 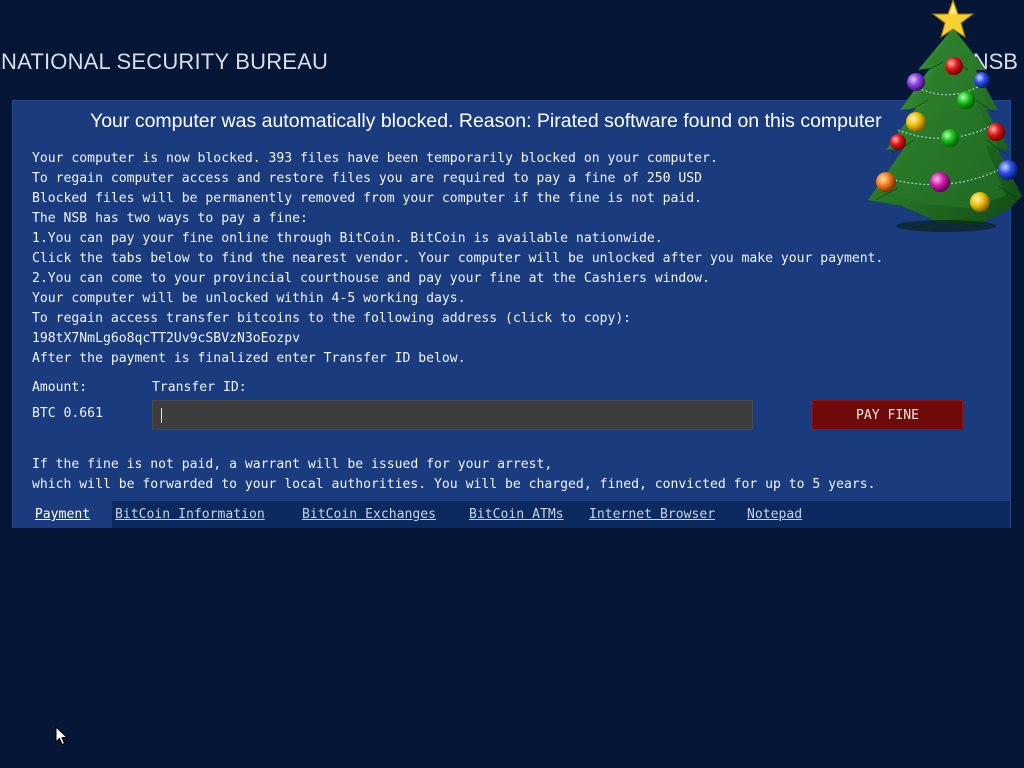 I want to click on tab-internet-browser: Internet Browser, so click(x=652, y=514).